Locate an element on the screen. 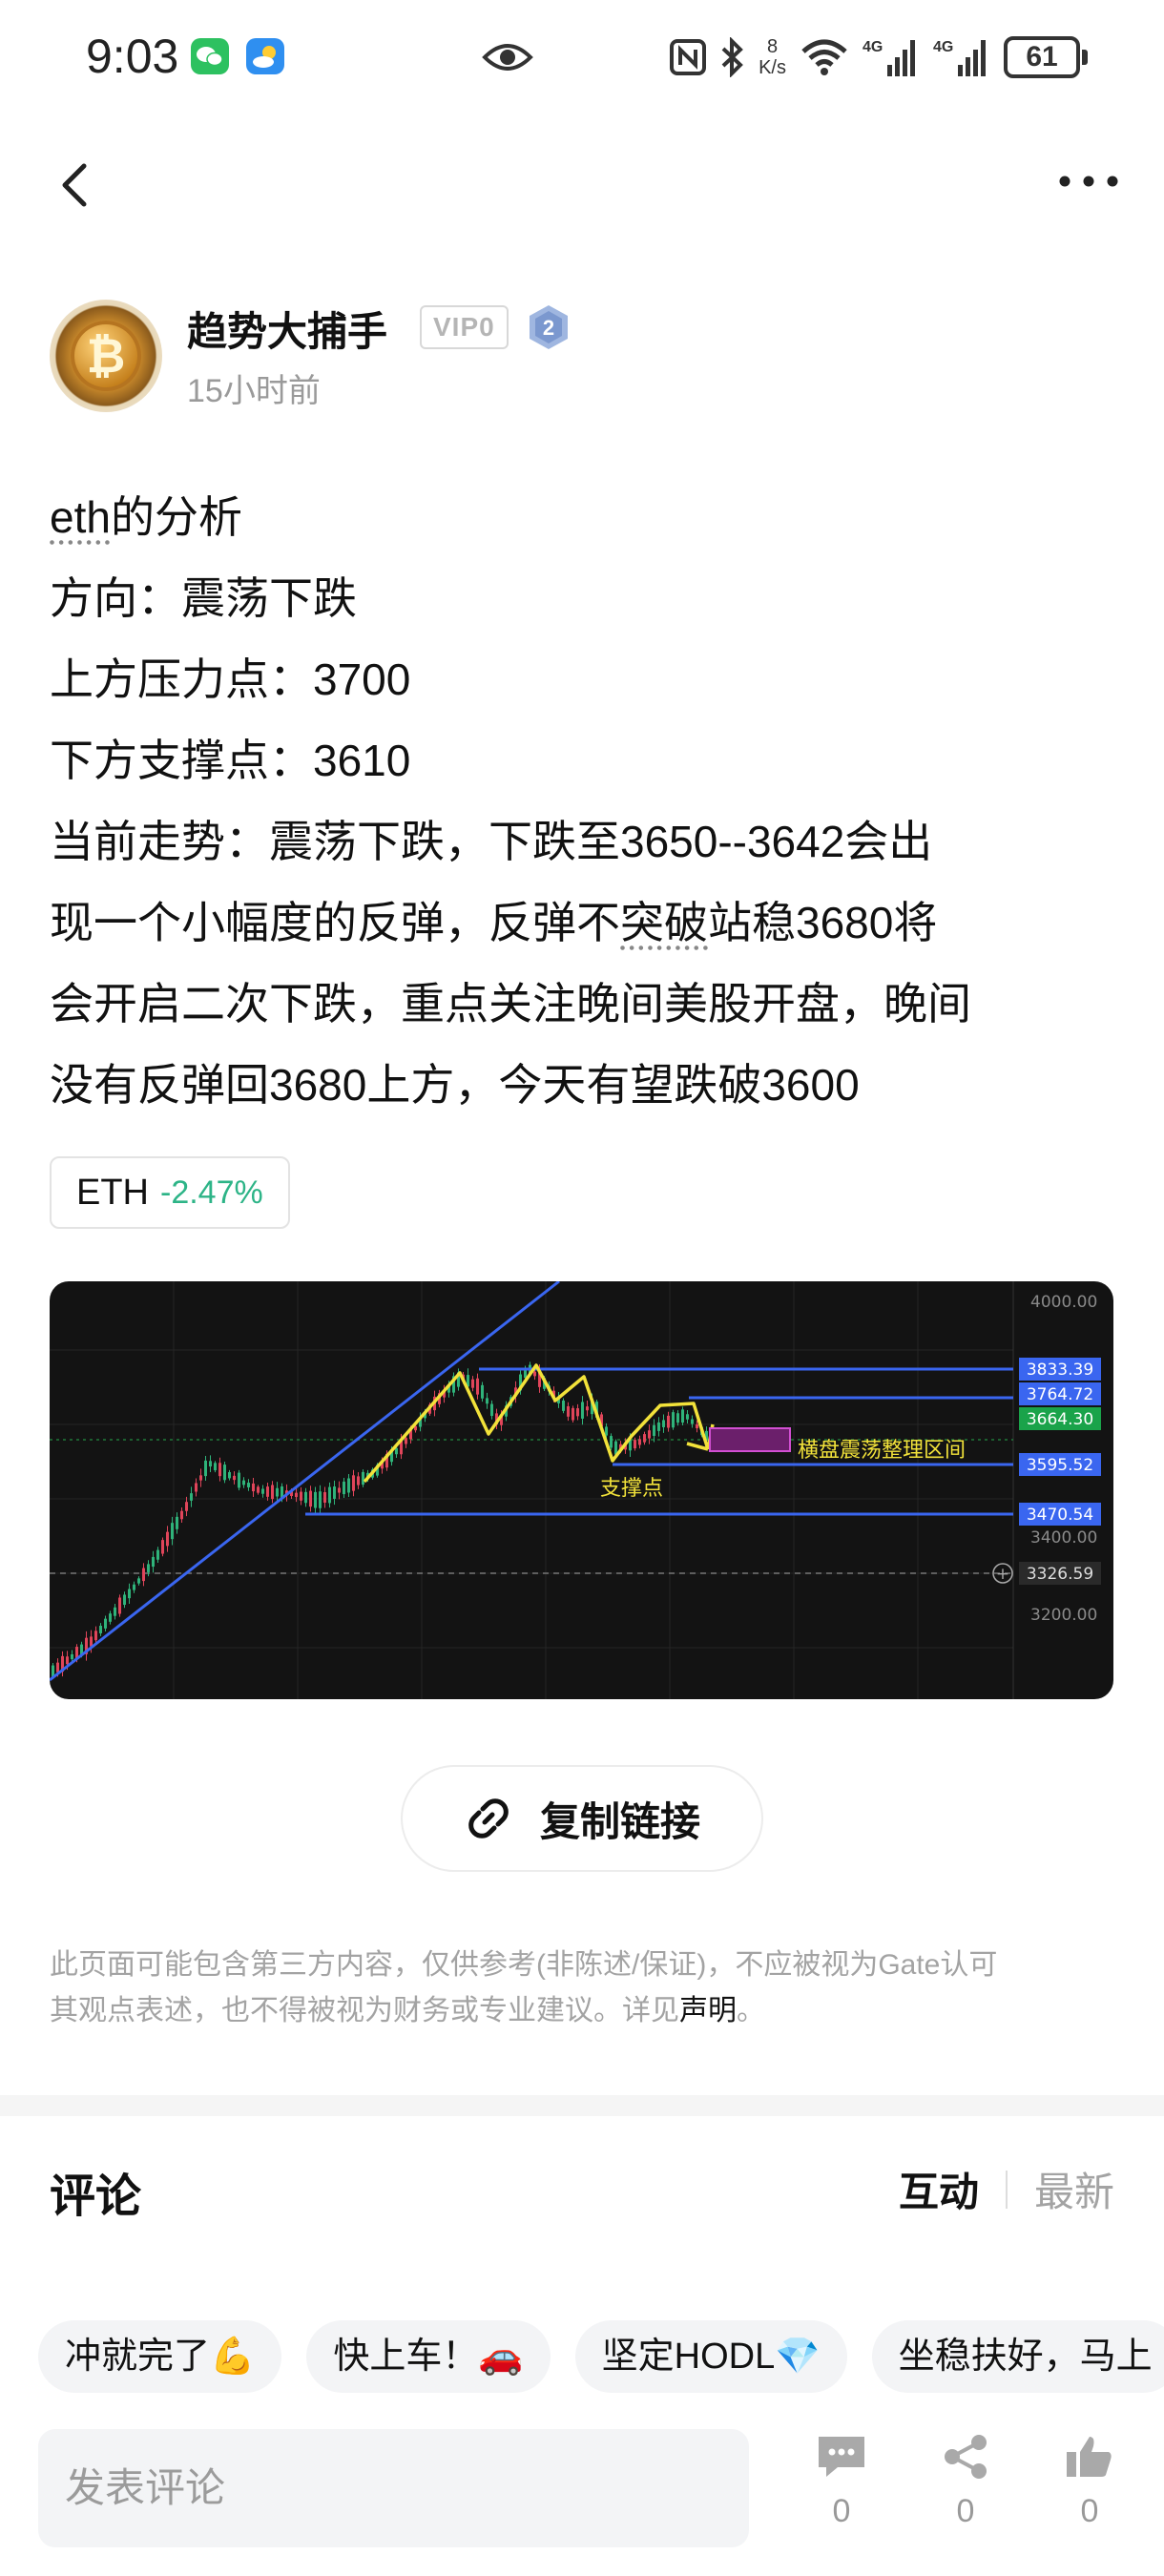 This screenshot has height=2576, width=1164. ticker-tag: ETH -2.47% is located at coordinates (170, 1192).